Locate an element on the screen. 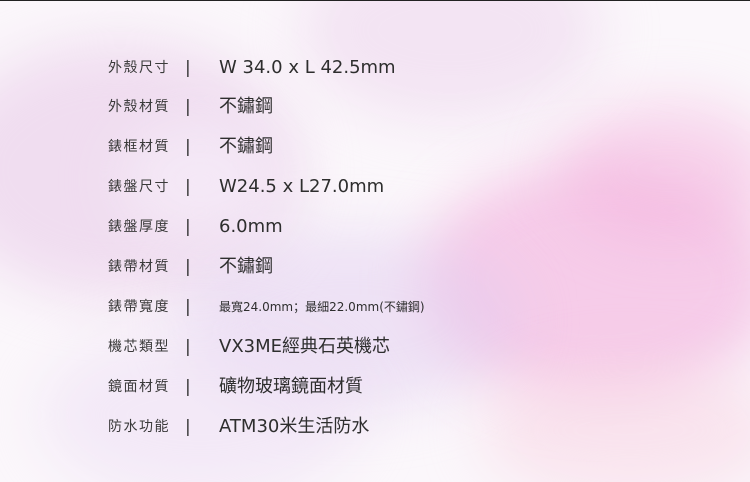 This screenshot has height=482, width=750. spec-row-strap-width: 錶帶寬度 | 最寬24.0mm；最細22.0mm(不鏽鋼) is located at coordinates (375, 307).